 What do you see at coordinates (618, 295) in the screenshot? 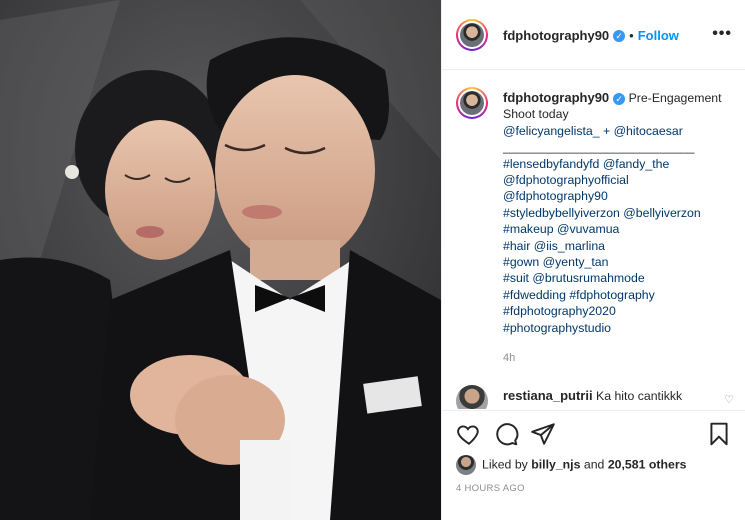
I see `caption-line: #fdwedding #fdphotography` at bounding box center [618, 295].